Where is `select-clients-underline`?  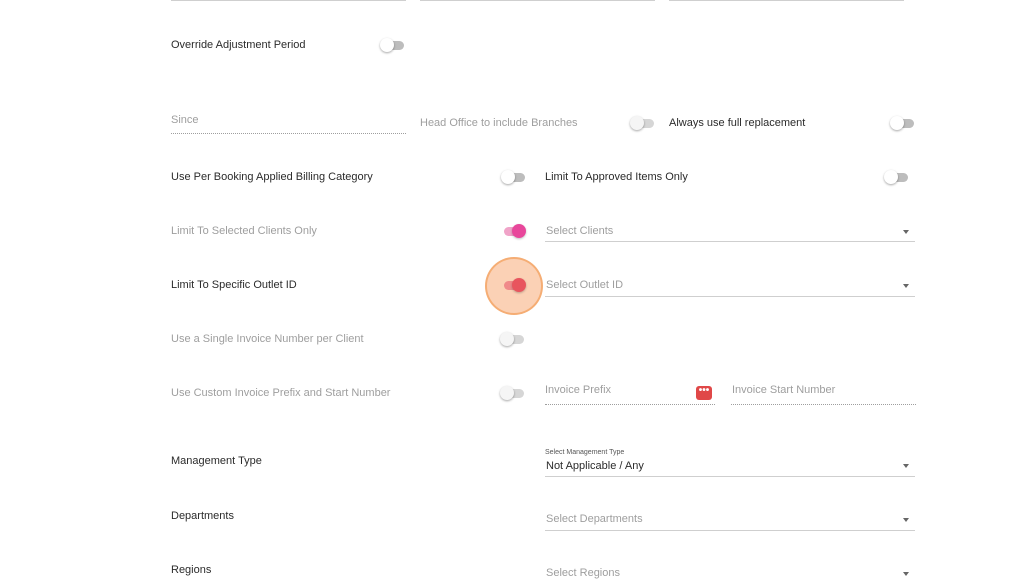 select-clients-underline is located at coordinates (730, 241).